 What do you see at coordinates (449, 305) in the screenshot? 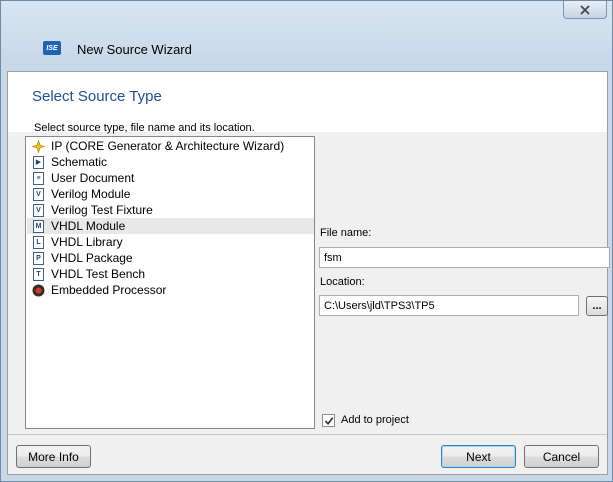
I see `location-input` at bounding box center [449, 305].